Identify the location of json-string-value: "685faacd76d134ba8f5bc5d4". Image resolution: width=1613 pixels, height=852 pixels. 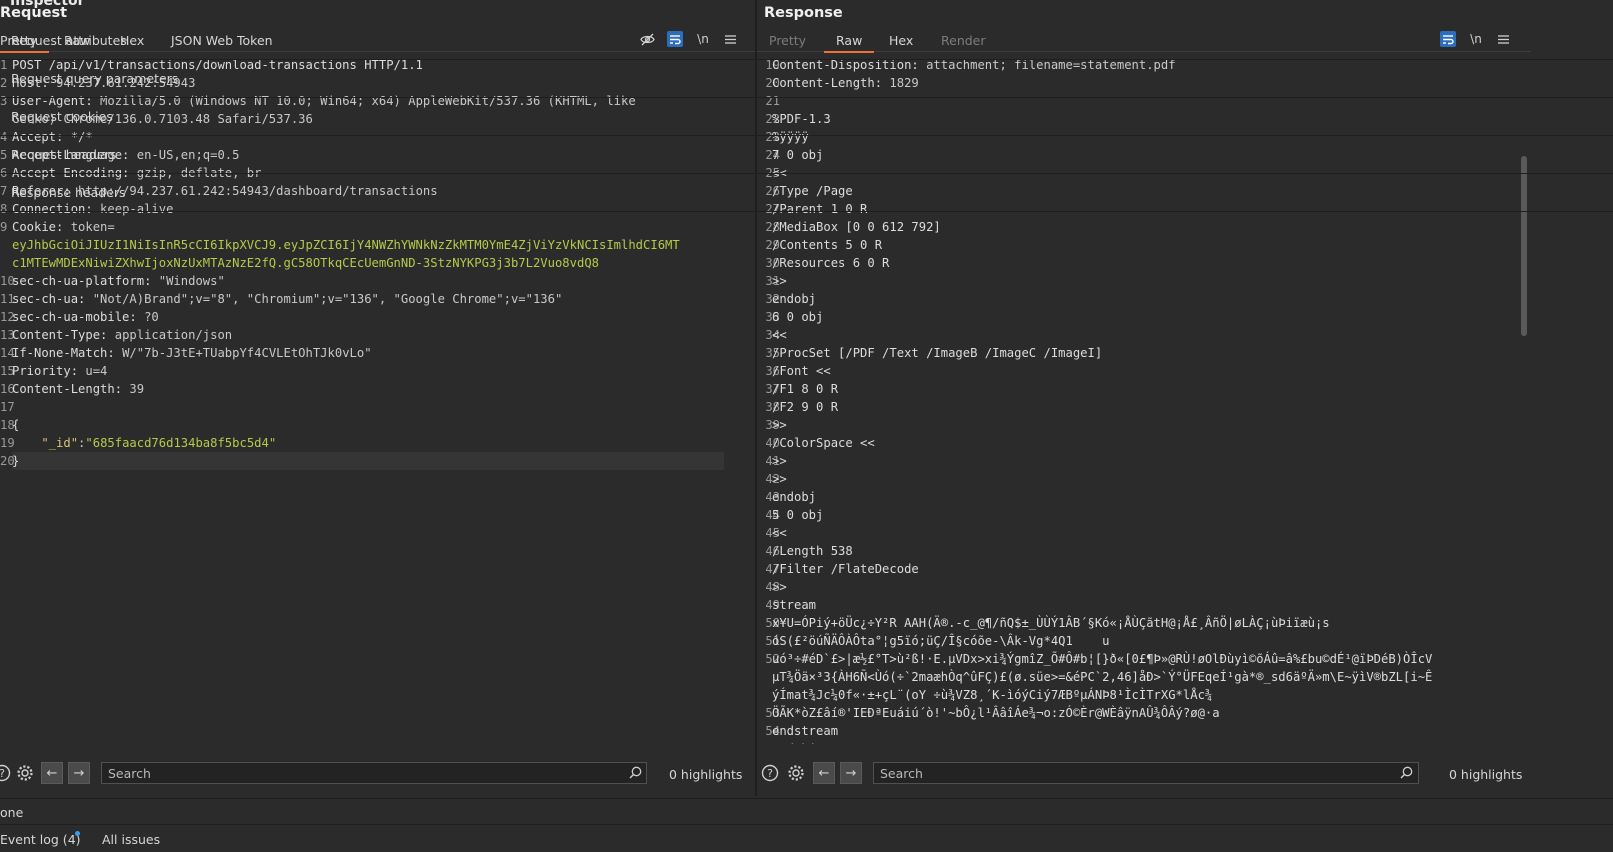
(181, 443).